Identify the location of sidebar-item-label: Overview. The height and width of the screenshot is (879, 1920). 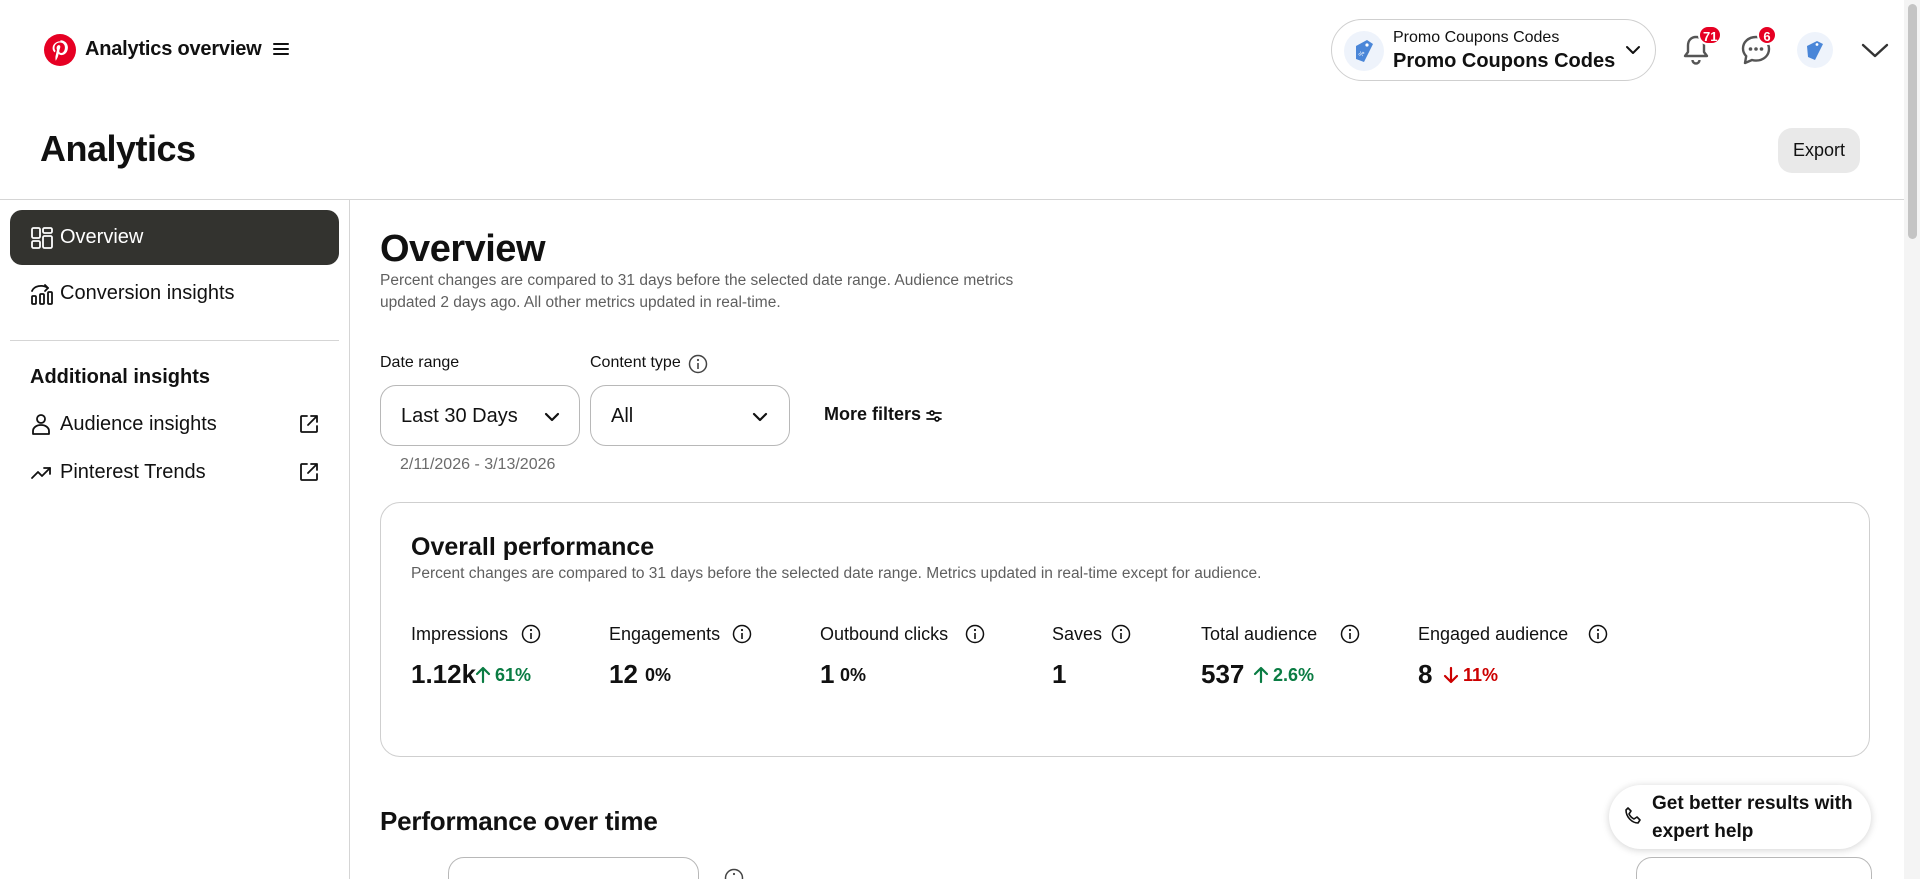
(102, 237).